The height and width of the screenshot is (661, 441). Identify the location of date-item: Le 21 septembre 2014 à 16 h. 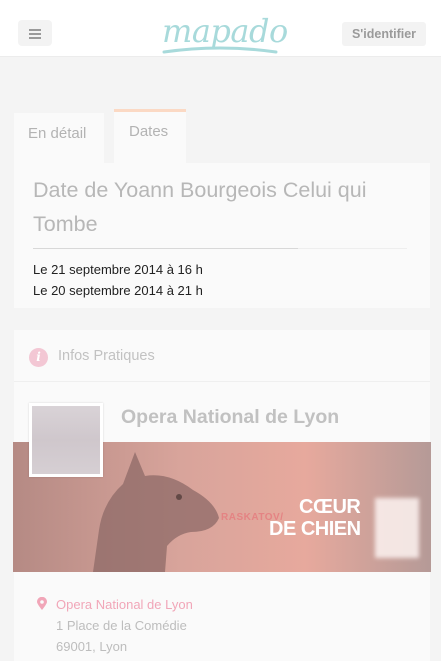
(118, 269).